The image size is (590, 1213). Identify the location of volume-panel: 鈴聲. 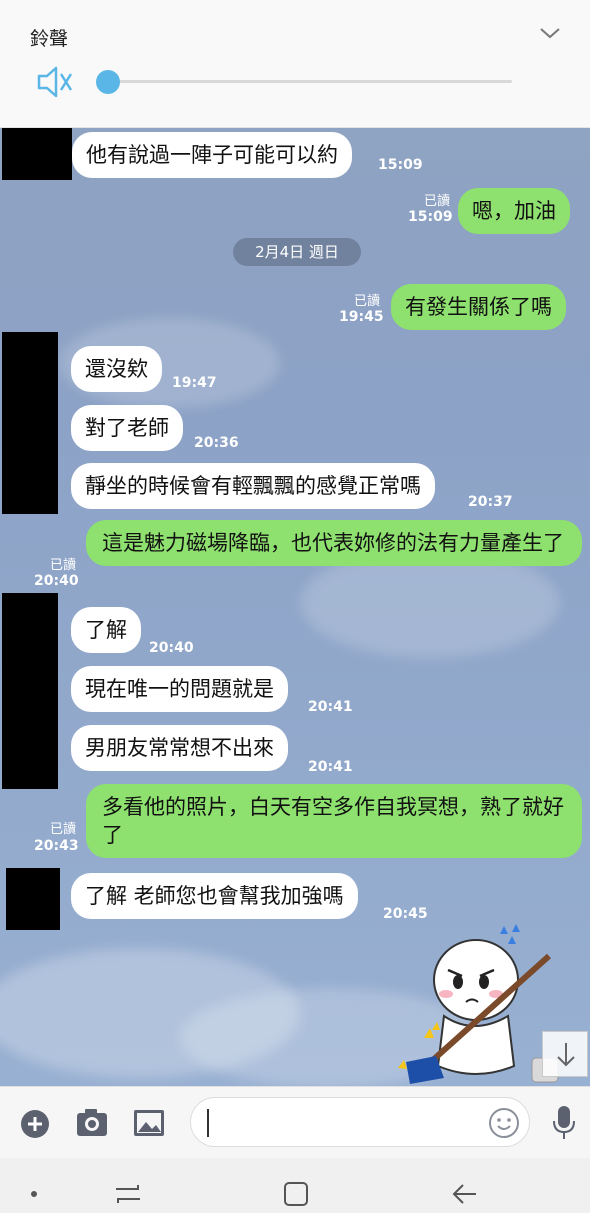
(295, 64).